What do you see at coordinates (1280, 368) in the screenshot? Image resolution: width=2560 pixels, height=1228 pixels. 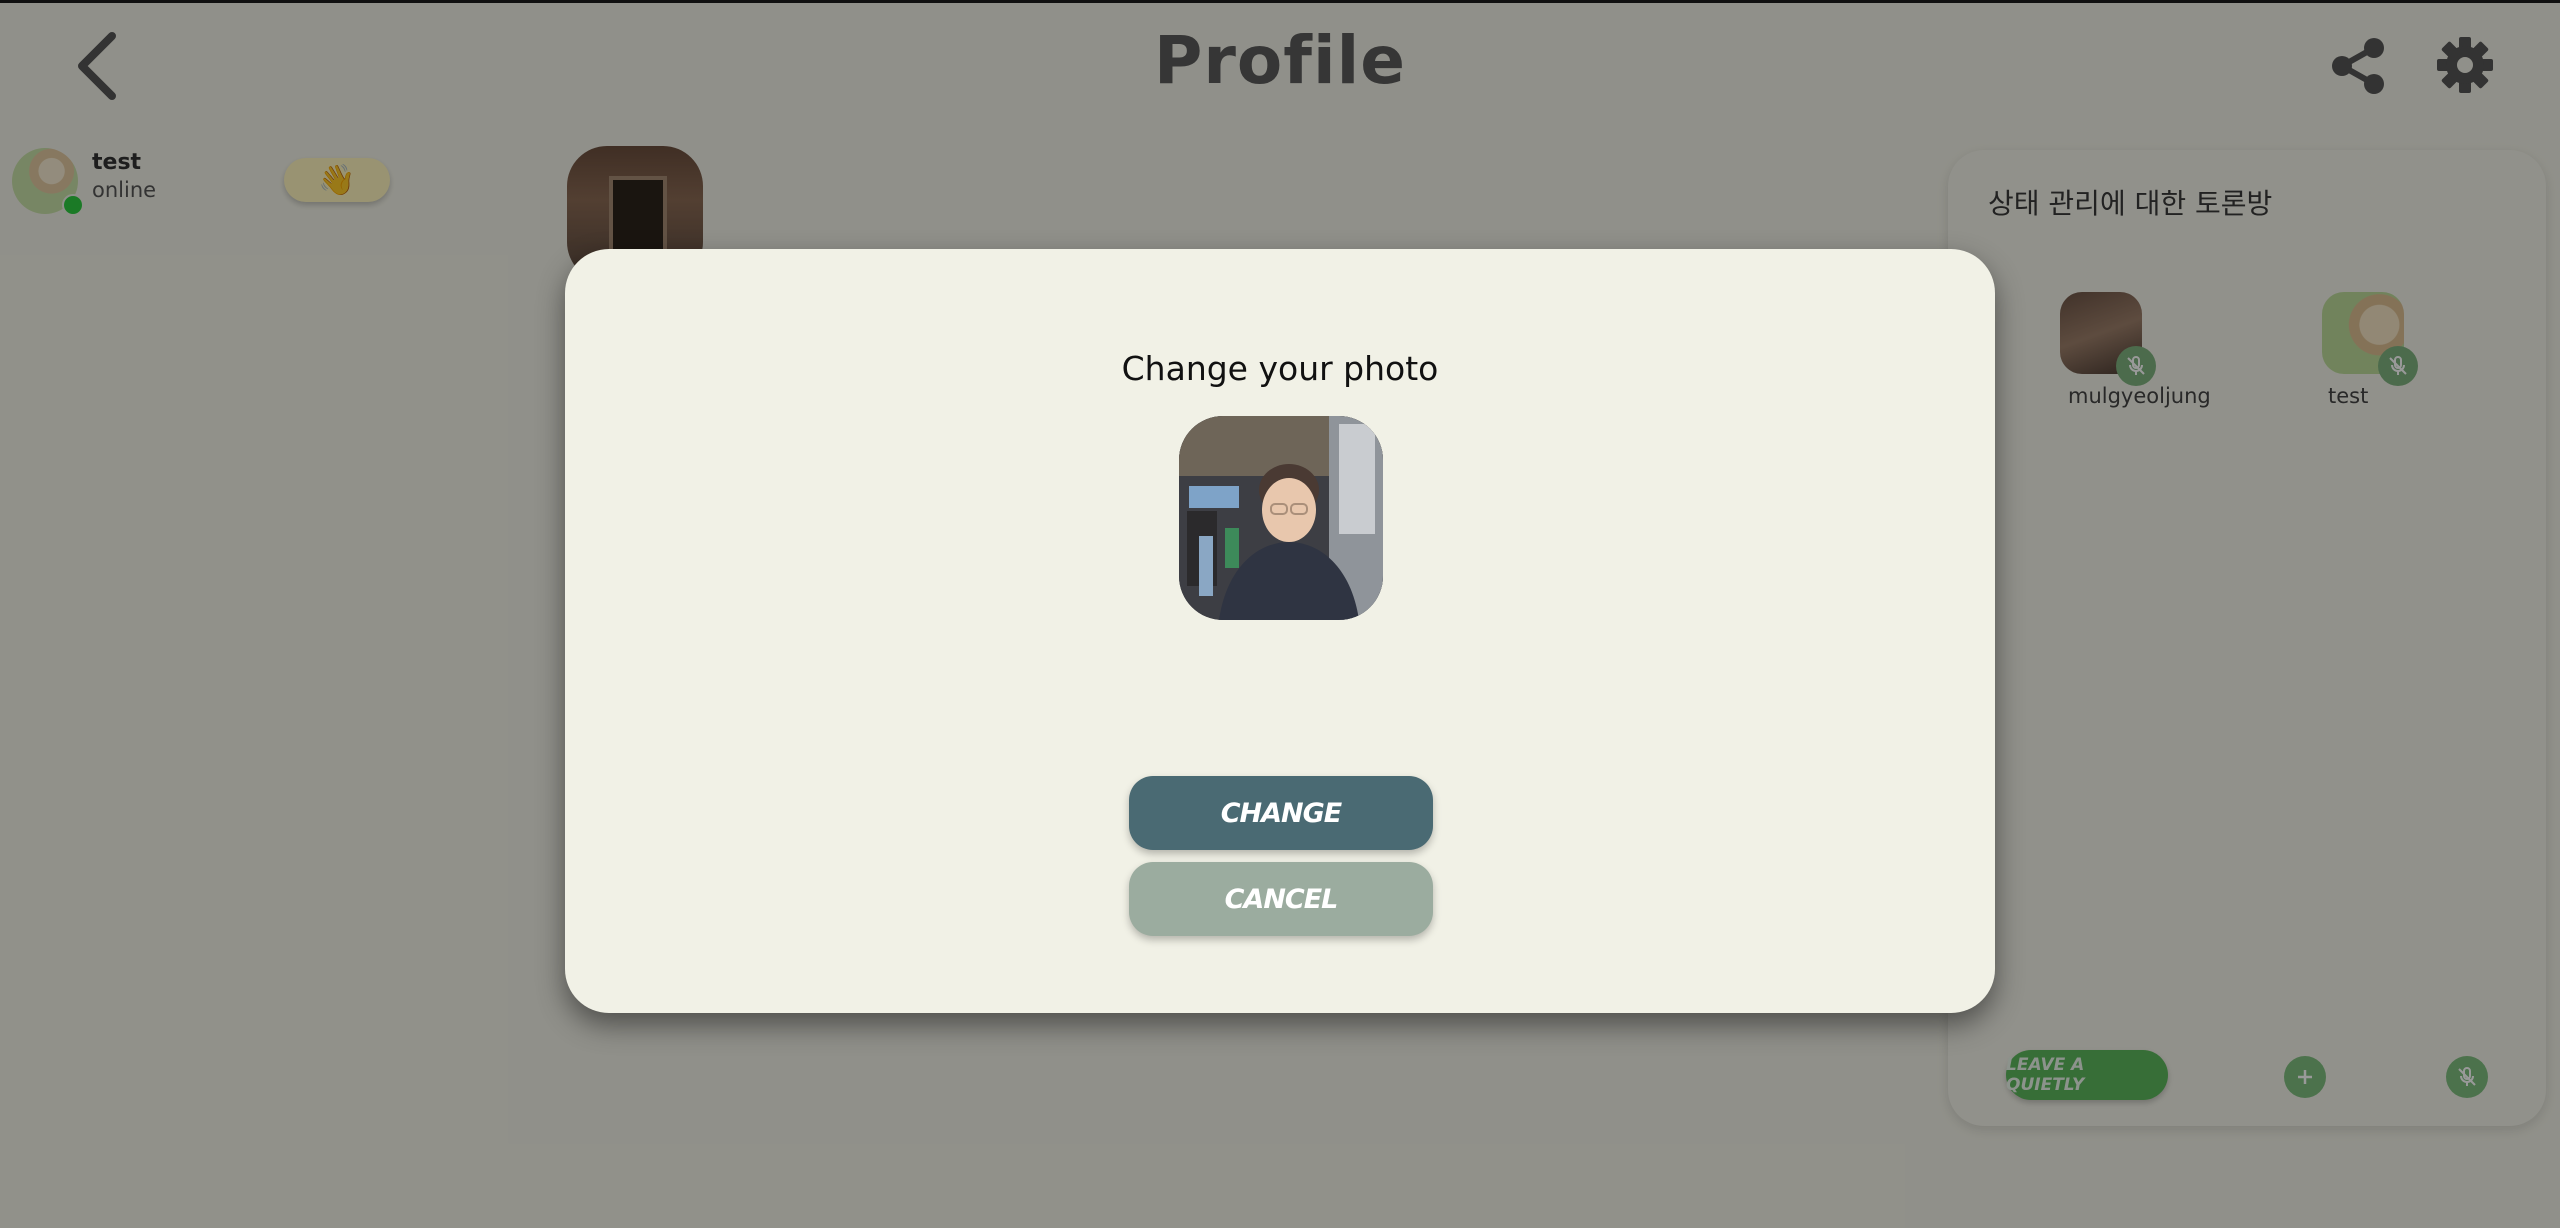 I see `dialog-title: Change your photo` at bounding box center [1280, 368].